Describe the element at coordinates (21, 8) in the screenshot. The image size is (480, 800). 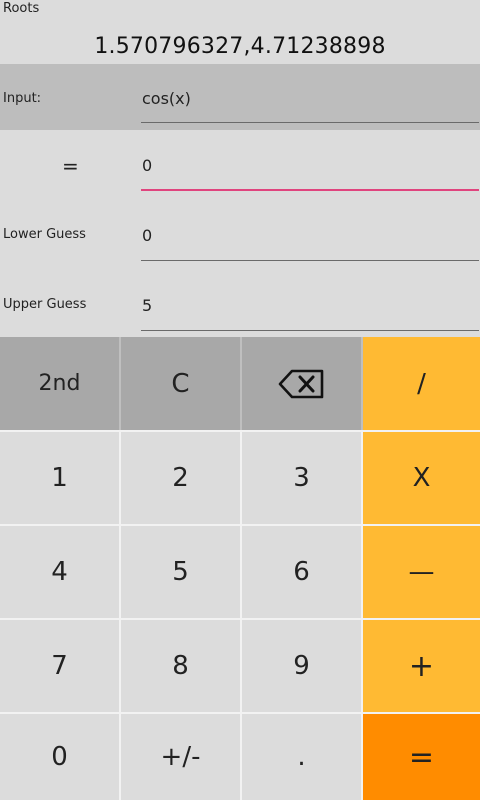
I see `mode-title: Roots` at that location.